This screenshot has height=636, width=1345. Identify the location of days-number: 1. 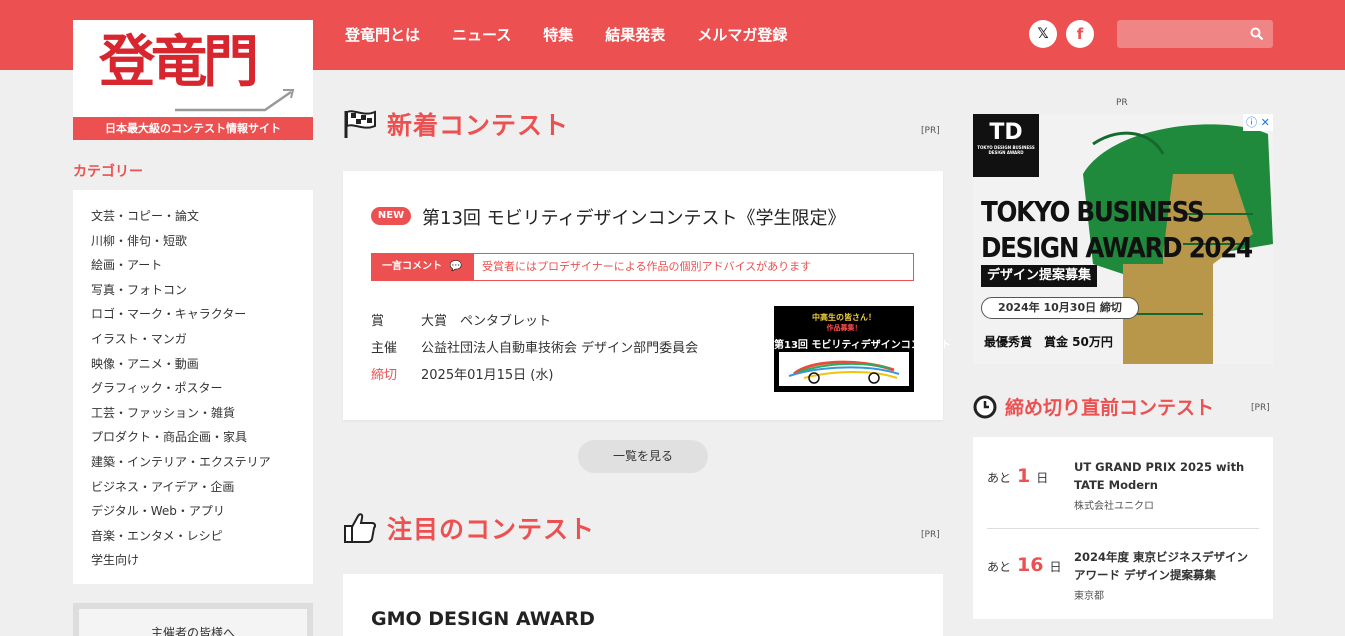
(1024, 476).